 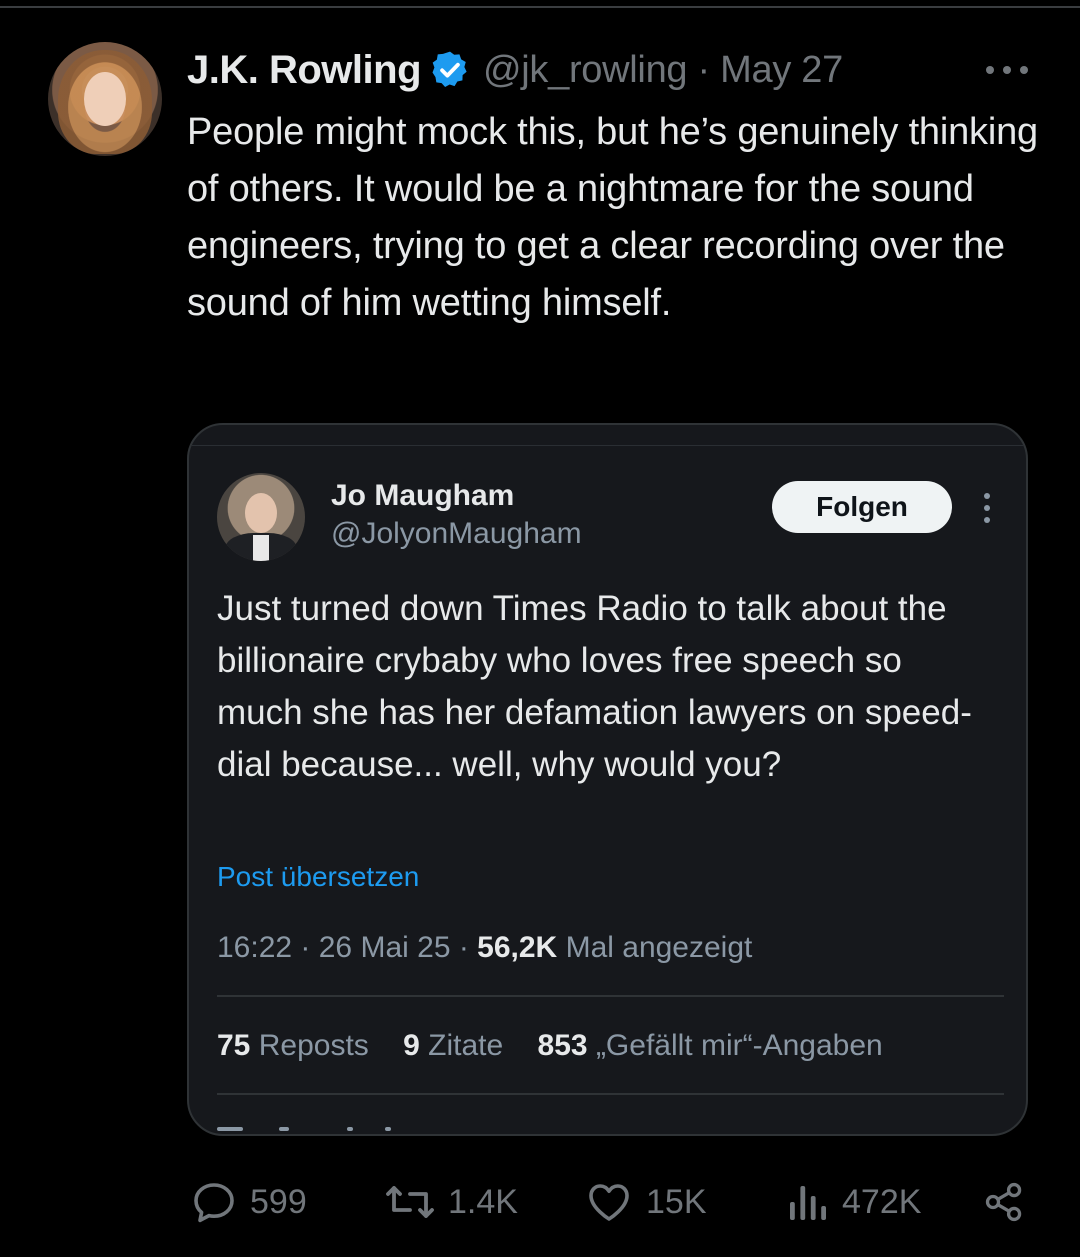 What do you see at coordinates (585, 70) in the screenshot?
I see `author-handle: @jk_rowling` at bounding box center [585, 70].